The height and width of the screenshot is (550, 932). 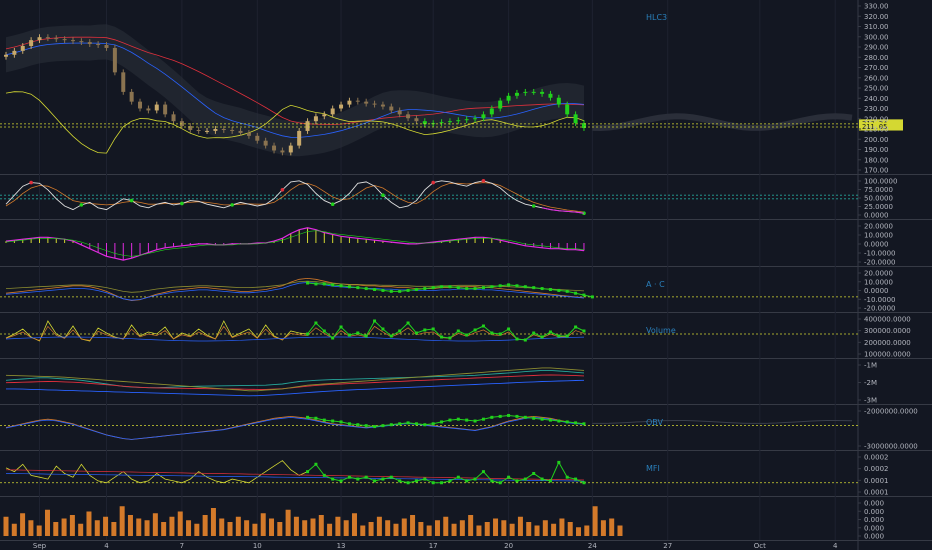 What do you see at coordinates (433, 546) in the screenshot?
I see `time-tick-label: 17` at bounding box center [433, 546].